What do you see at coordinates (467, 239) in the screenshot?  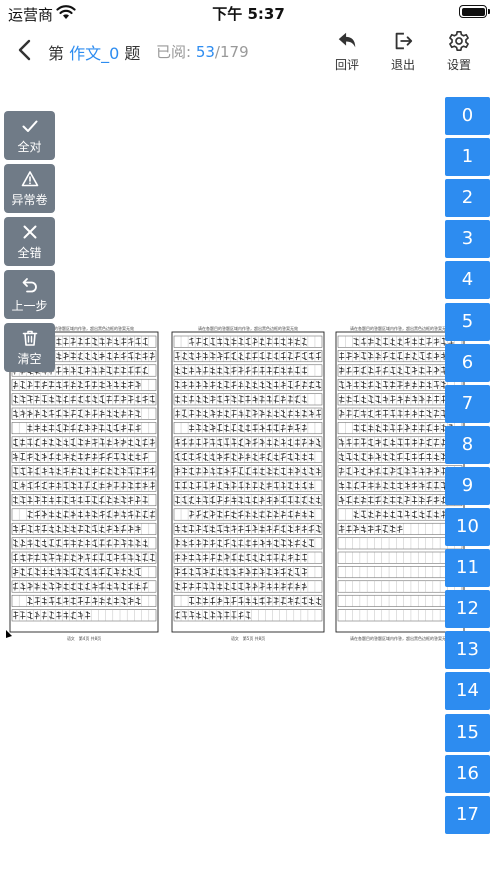 I see `score-button-3: 3` at bounding box center [467, 239].